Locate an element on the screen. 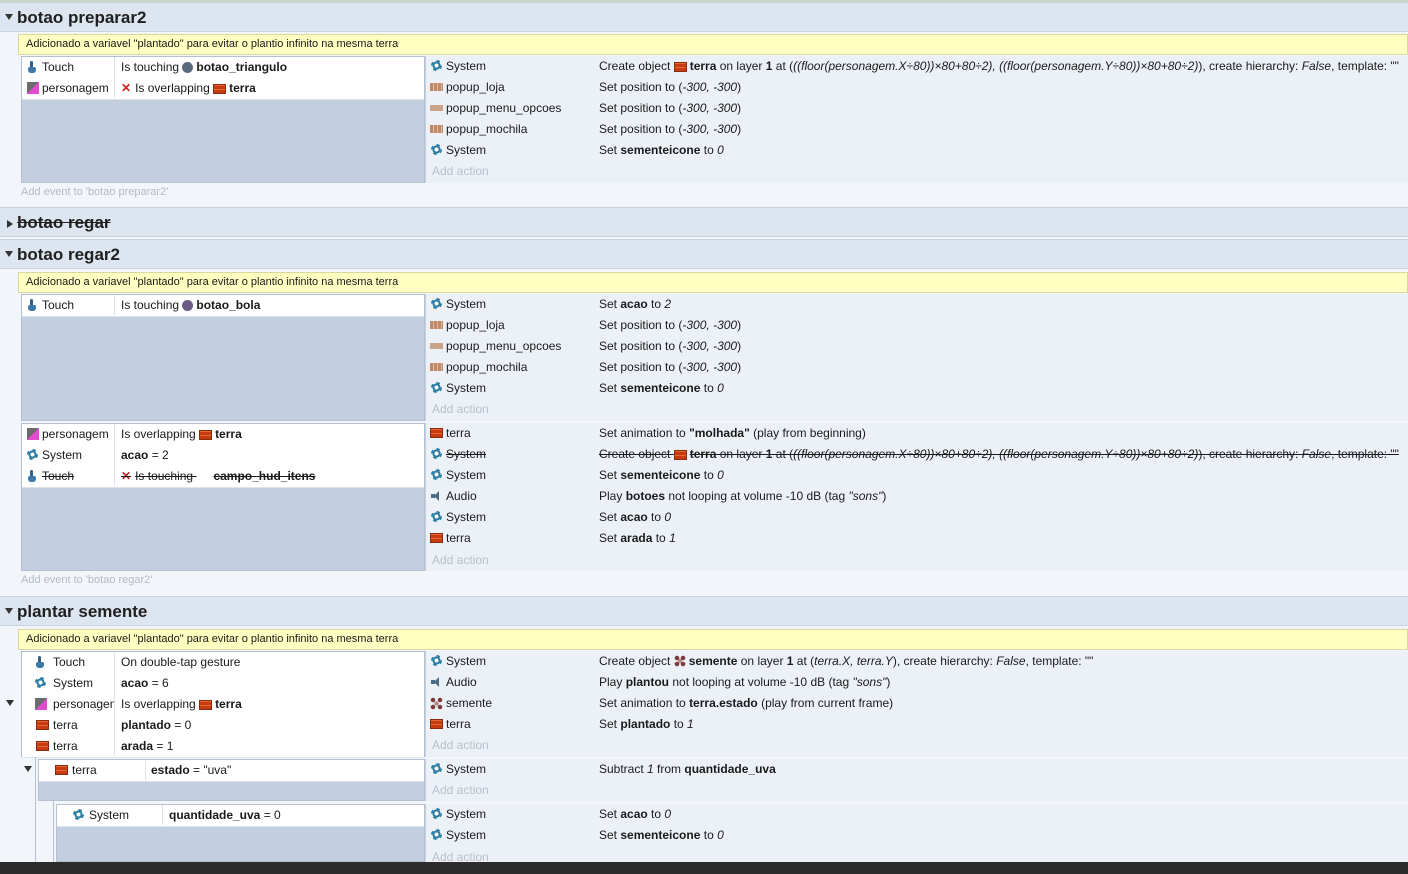 The image size is (1408, 874). sub-event-conditions: System quantidade_uva = 0 is located at coordinates (240, 833).